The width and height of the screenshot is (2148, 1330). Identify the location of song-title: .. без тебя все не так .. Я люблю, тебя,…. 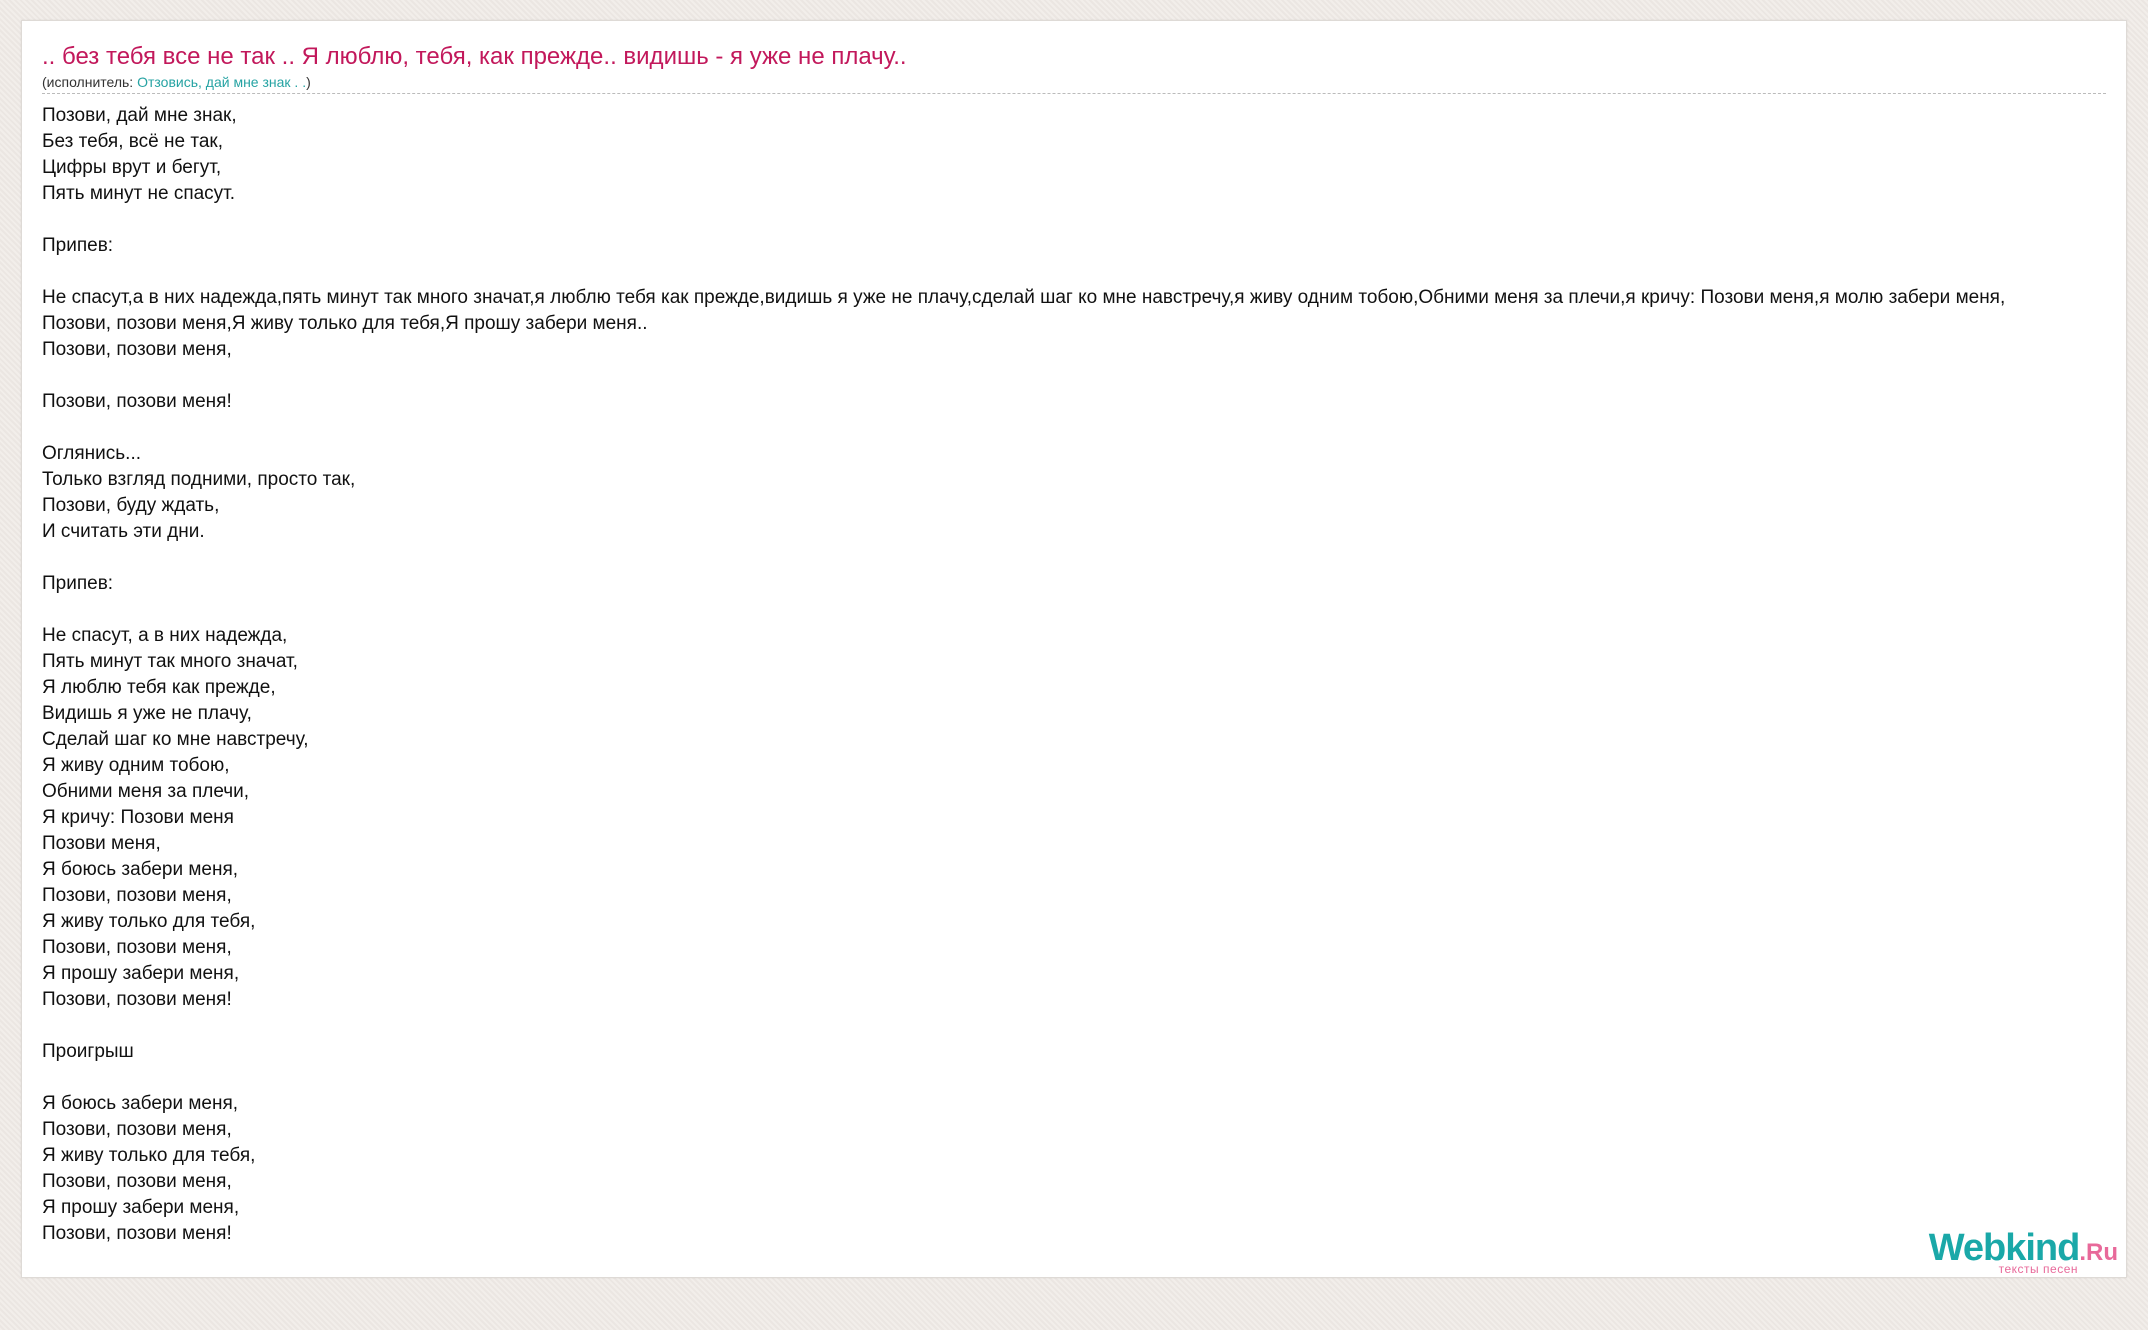
(474, 56).